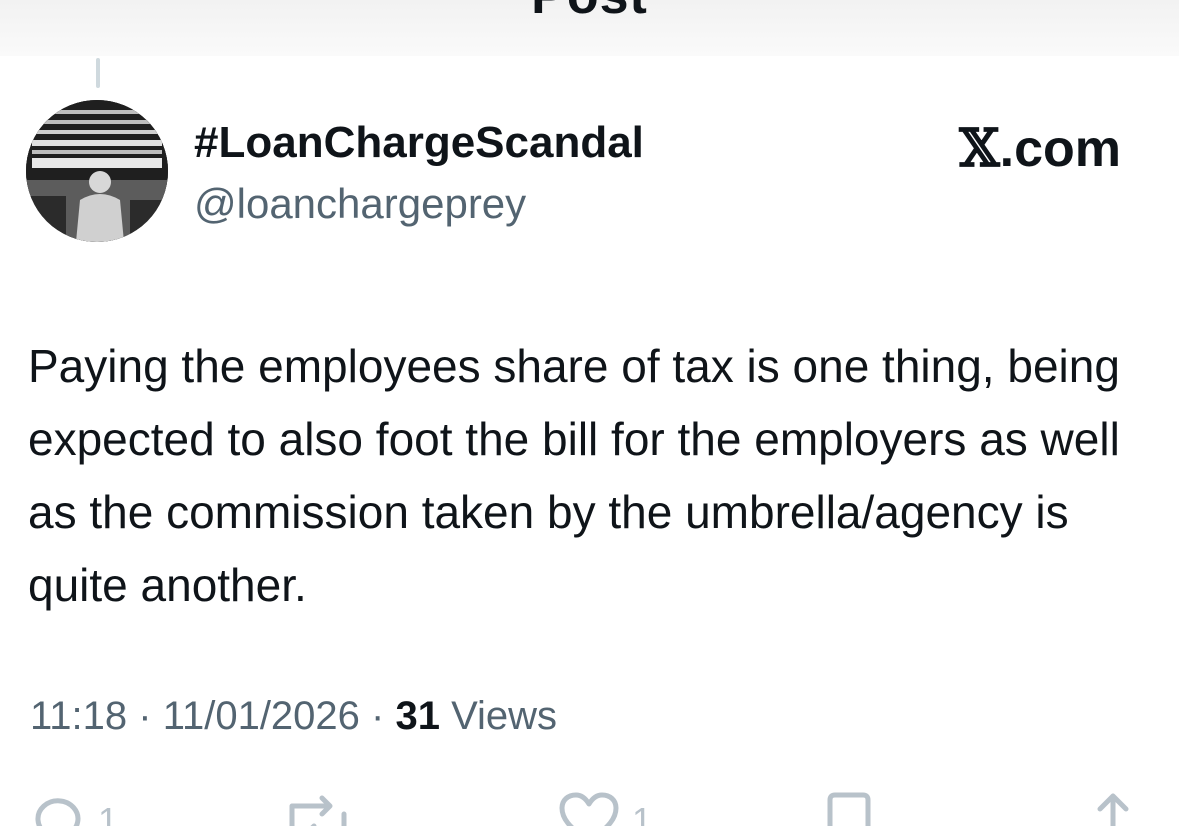 The image size is (1179, 826). What do you see at coordinates (498, 716) in the screenshot?
I see `views-label: Views` at bounding box center [498, 716].